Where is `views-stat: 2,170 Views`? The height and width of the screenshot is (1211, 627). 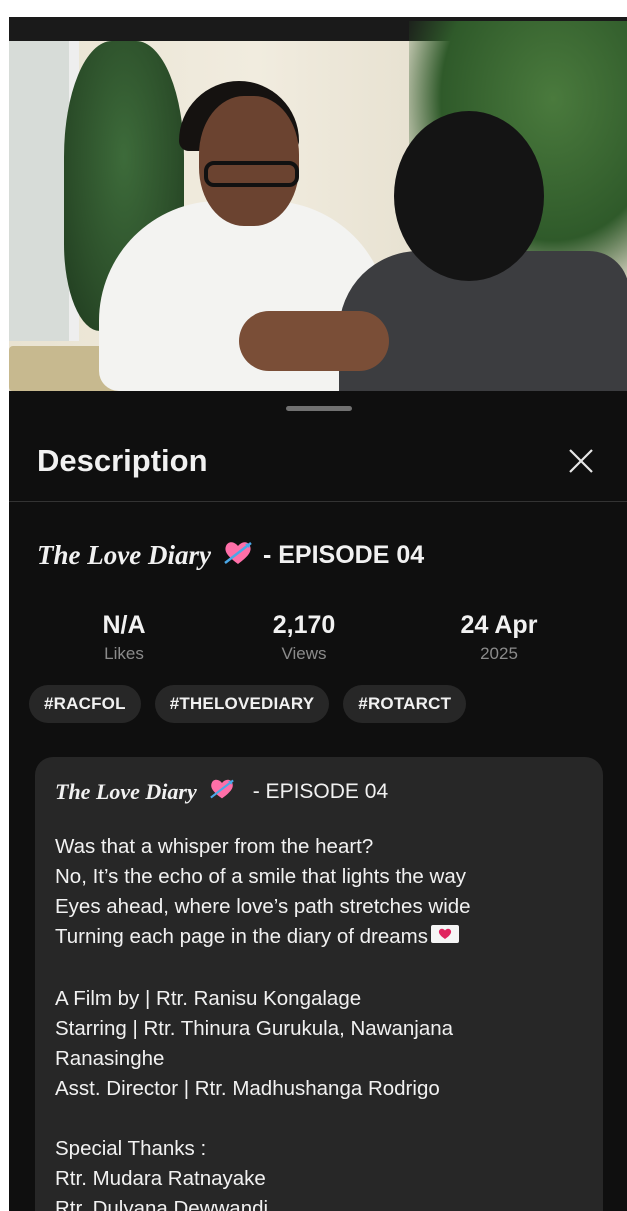 views-stat: 2,170 Views is located at coordinates (304, 637).